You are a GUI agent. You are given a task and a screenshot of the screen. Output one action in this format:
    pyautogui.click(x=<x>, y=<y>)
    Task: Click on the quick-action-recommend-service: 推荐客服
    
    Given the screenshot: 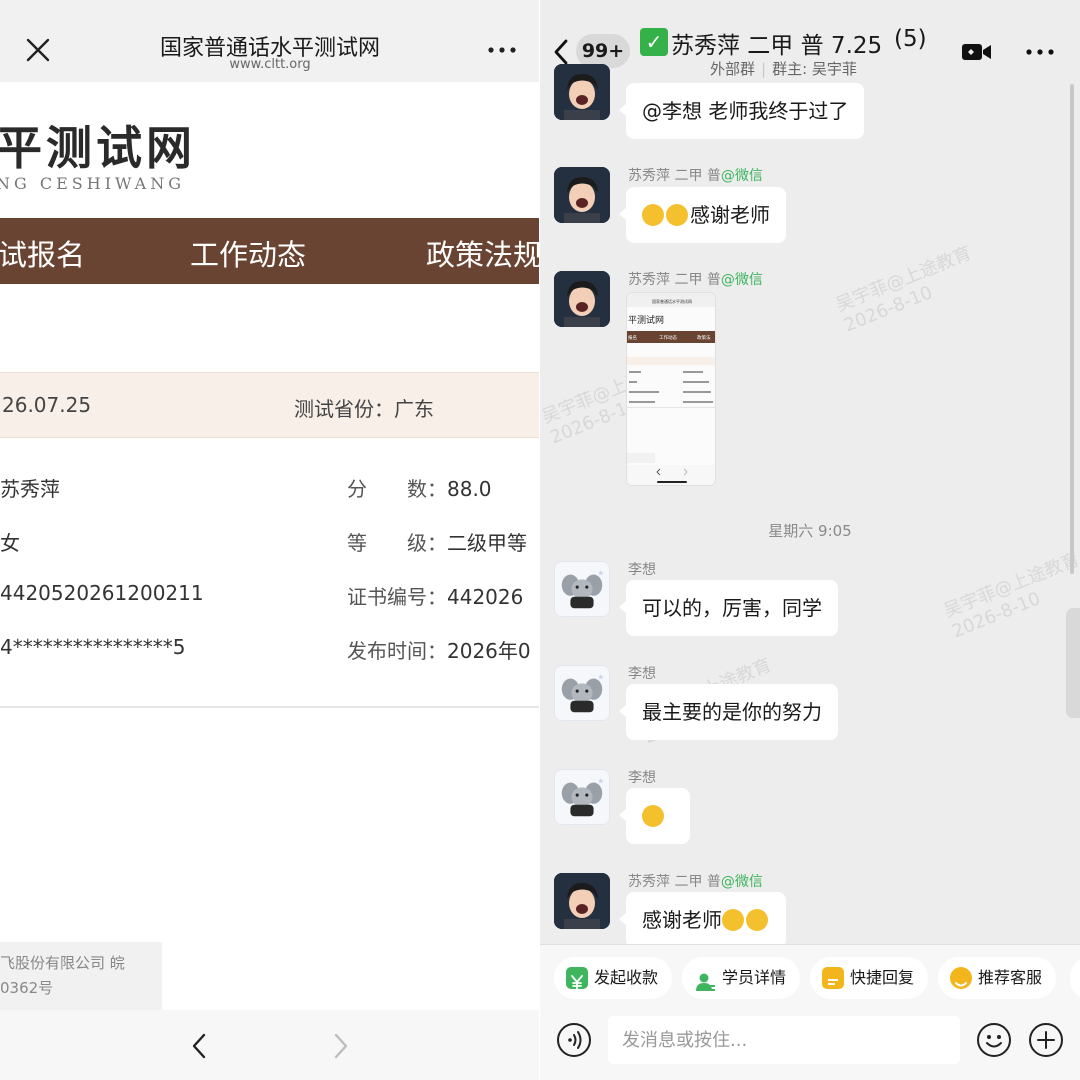 What is the action you would take?
    pyautogui.click(x=997, y=978)
    